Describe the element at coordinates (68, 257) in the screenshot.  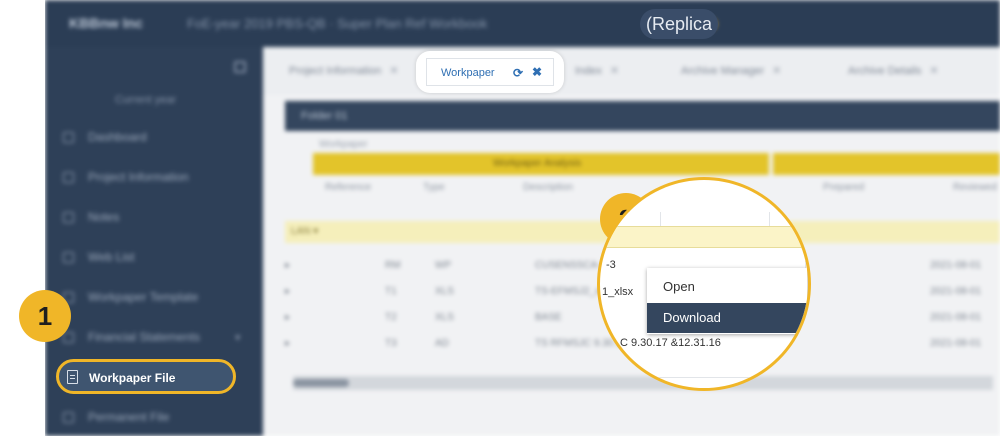
I see `list-icon` at that location.